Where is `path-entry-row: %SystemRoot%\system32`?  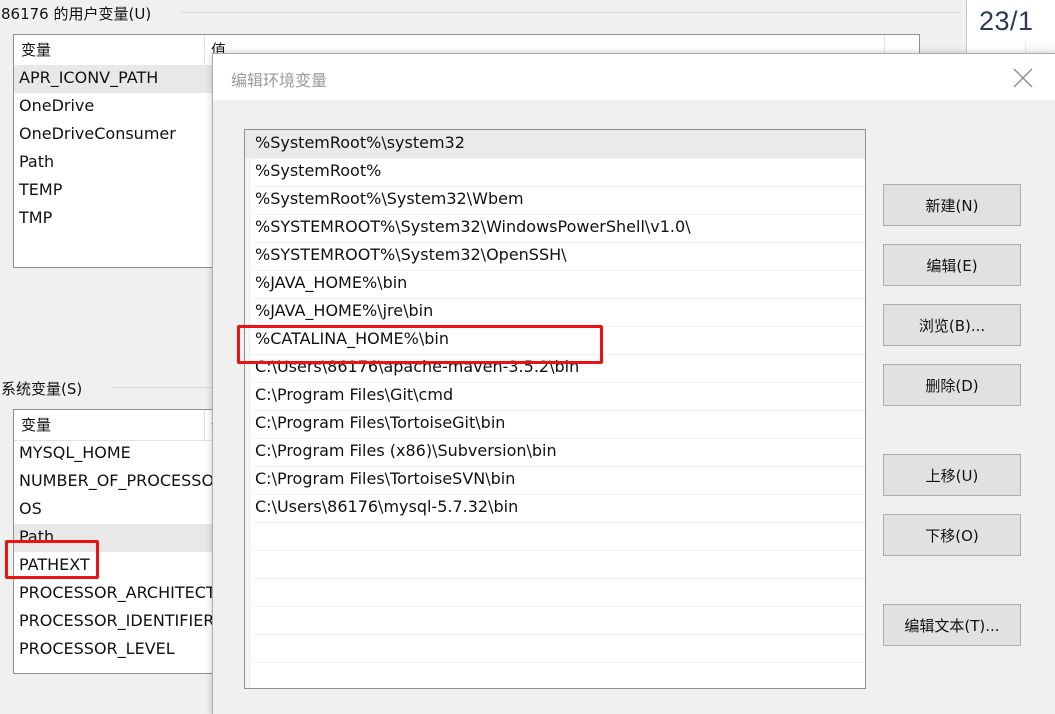 path-entry-row: %SystemRoot%\system32 is located at coordinates (555, 144).